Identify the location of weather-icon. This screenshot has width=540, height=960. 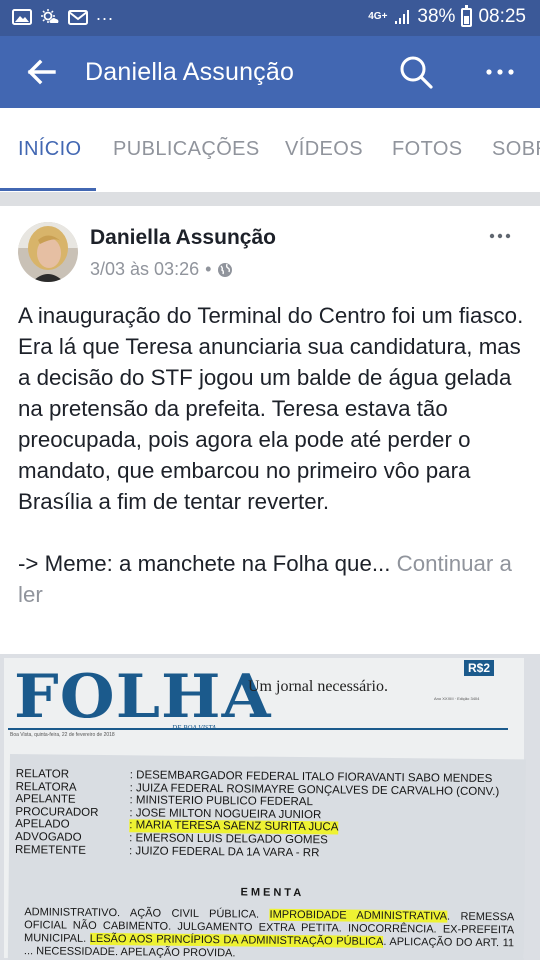
(50, 16).